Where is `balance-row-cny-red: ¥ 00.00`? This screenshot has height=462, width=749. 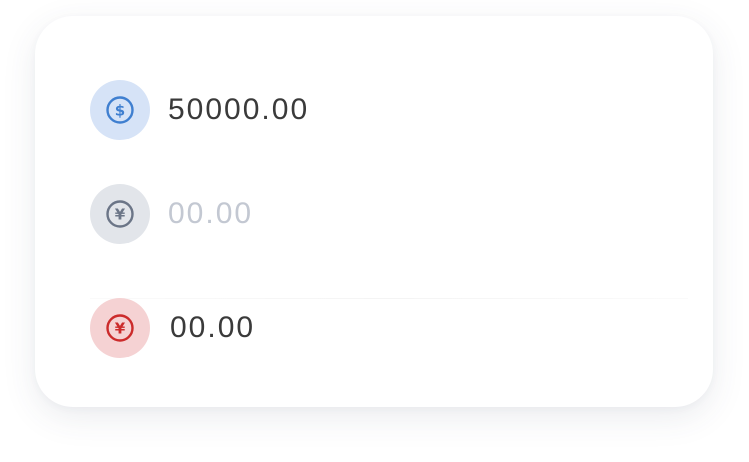 balance-row-cny-red: ¥ 00.00 is located at coordinates (172, 328).